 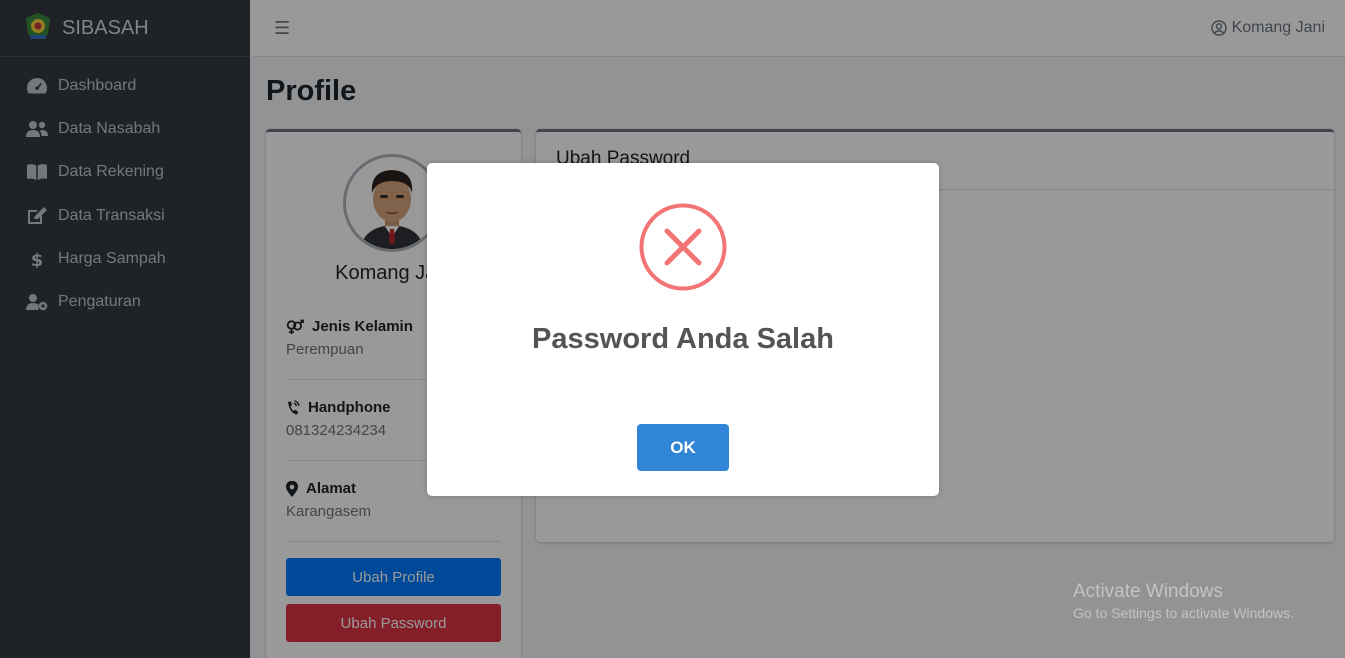 What do you see at coordinates (1183, 613) in the screenshot?
I see `watermark-subtitle: Go to Settings to activate Windows.` at bounding box center [1183, 613].